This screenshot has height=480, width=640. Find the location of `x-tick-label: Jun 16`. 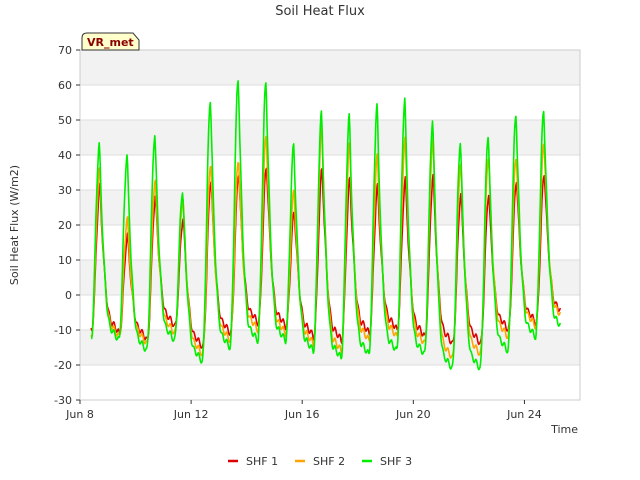

x-tick-label: Jun 16 is located at coordinates (302, 414).